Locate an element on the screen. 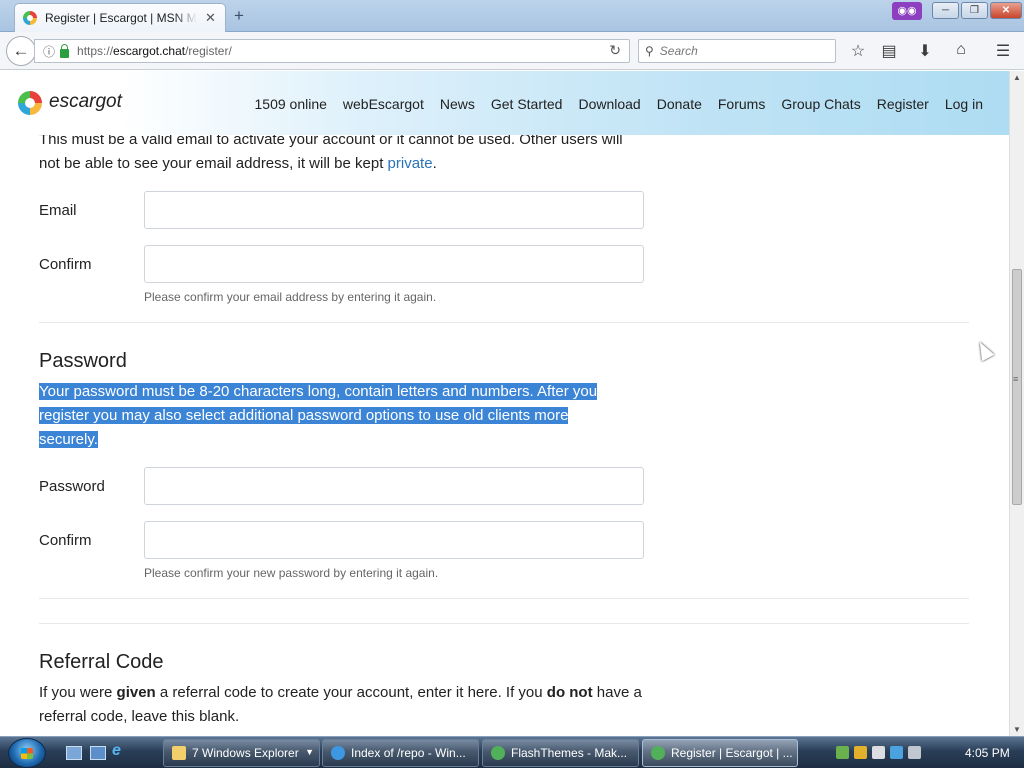 The height and width of the screenshot is (768, 1024). info-icon: ⓘ is located at coordinates (49, 51).